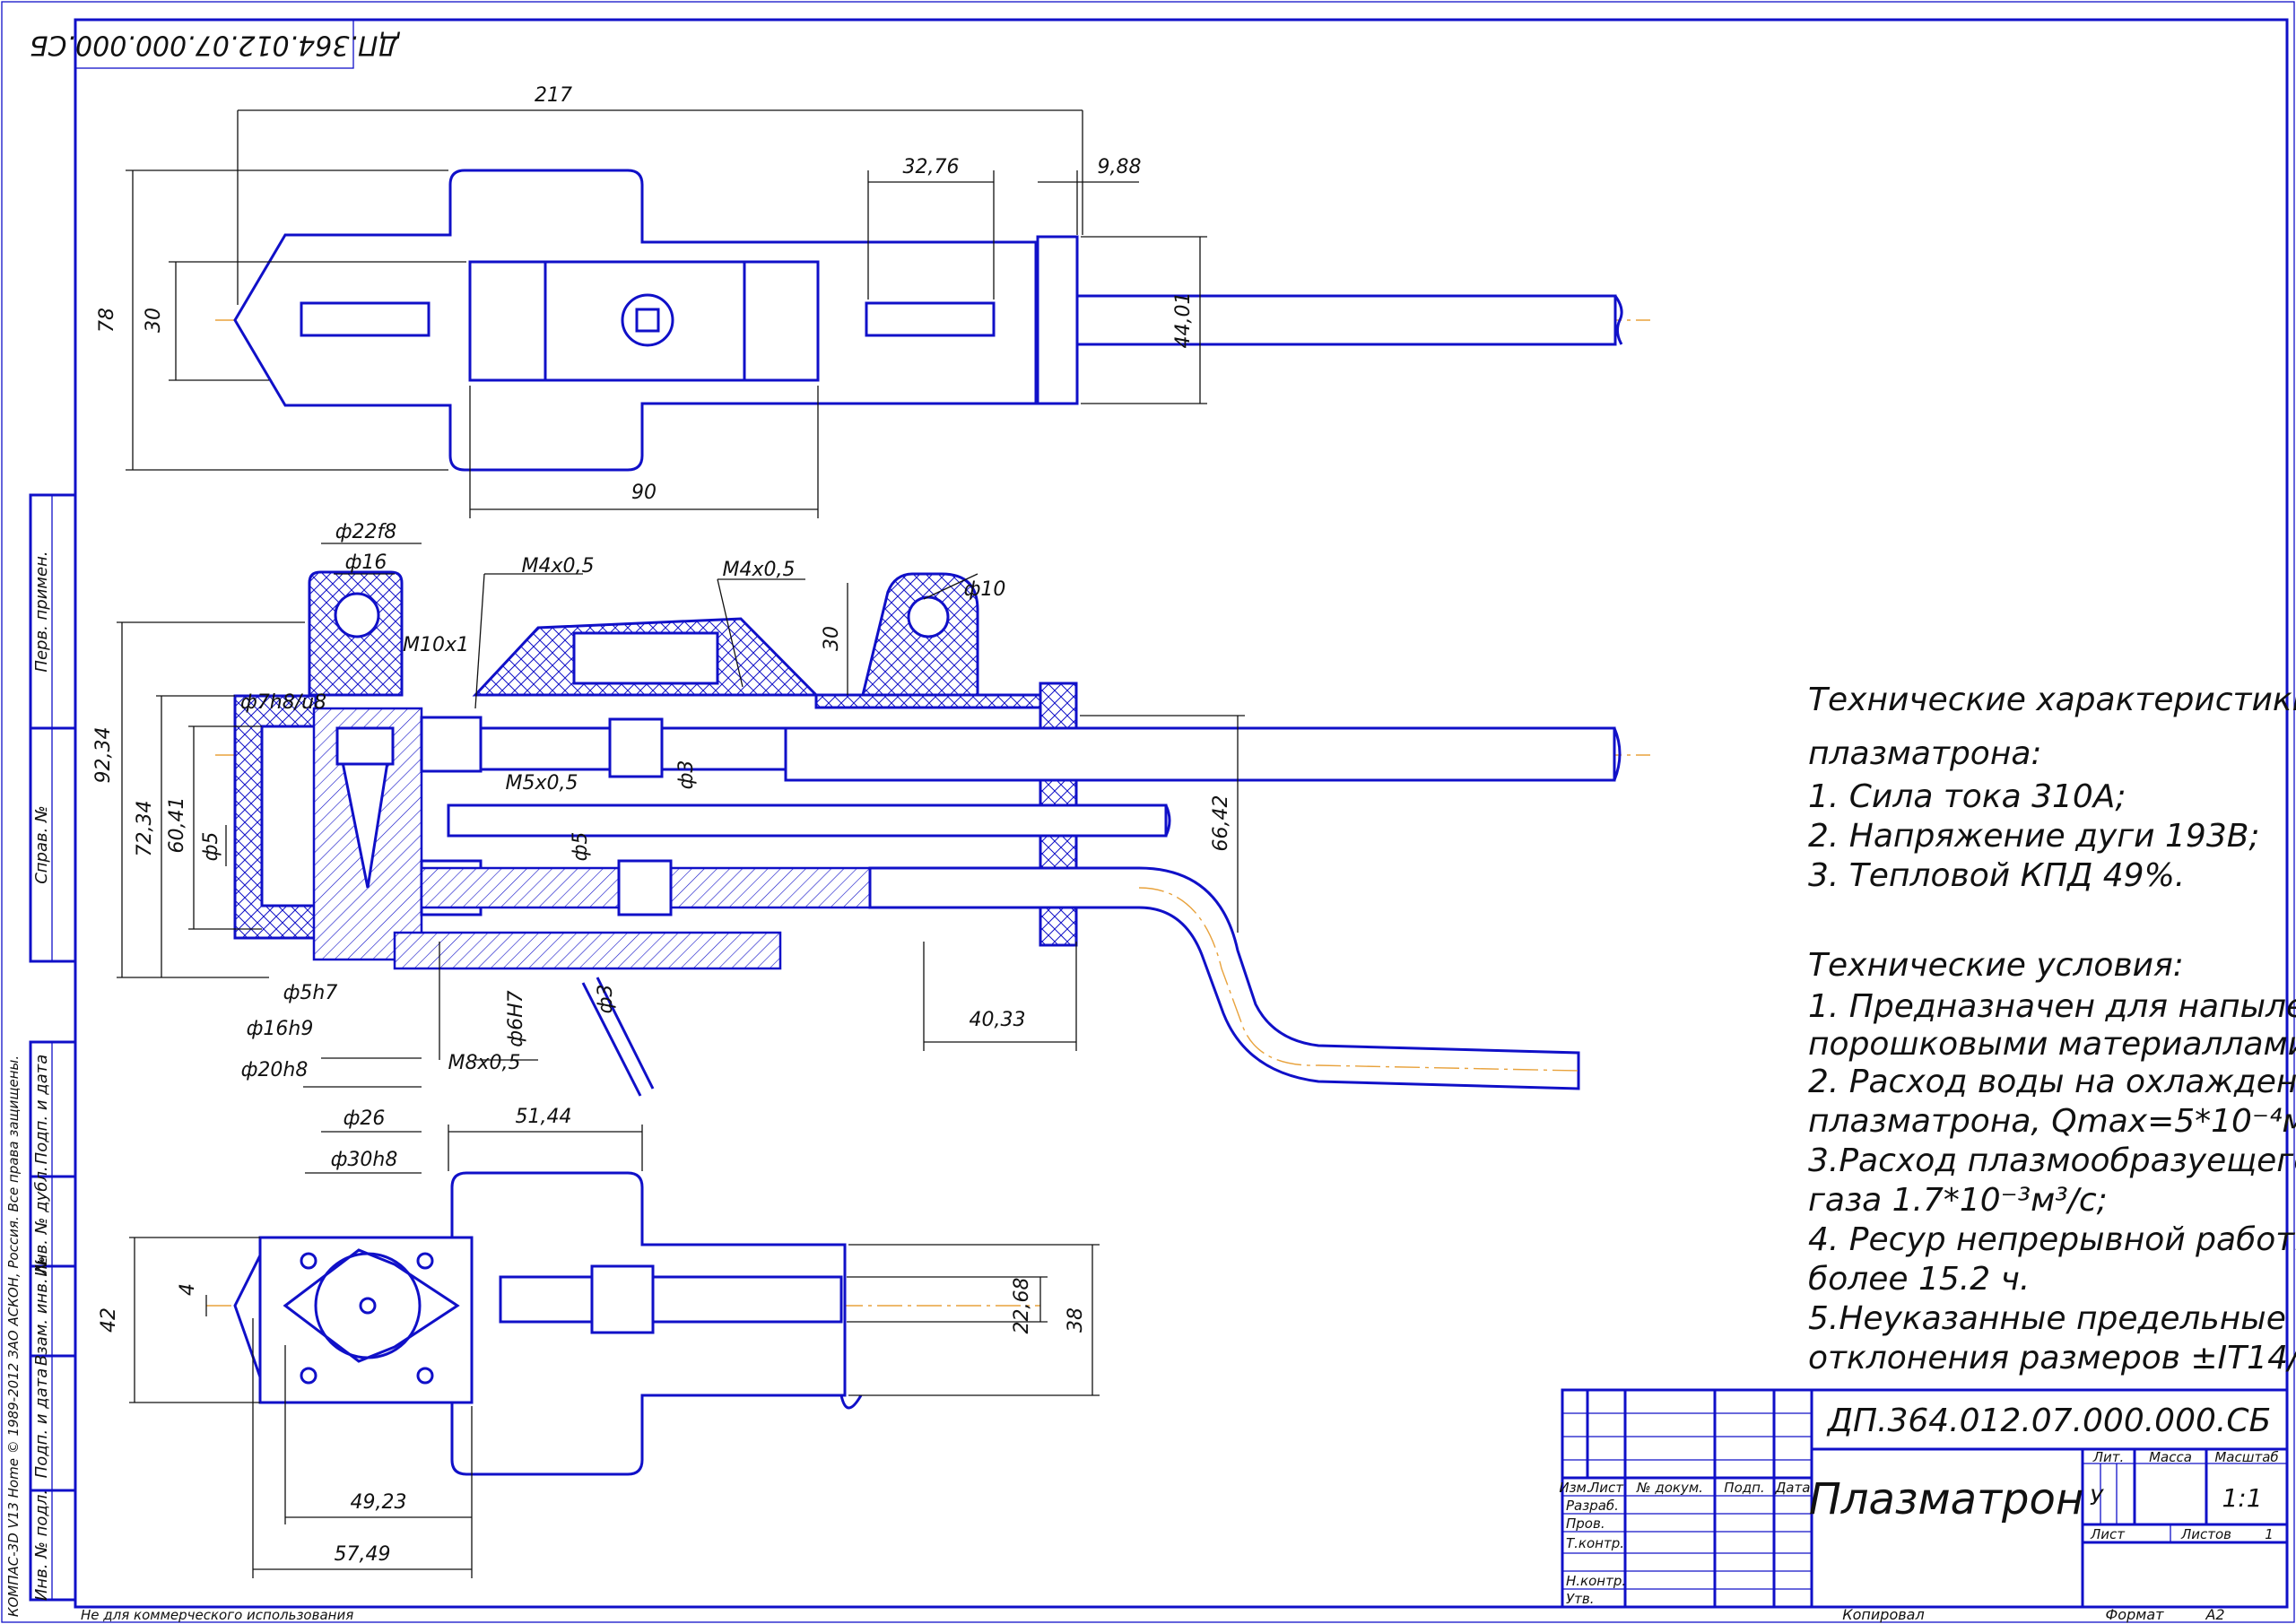 The height and width of the screenshot is (1624, 2296). What do you see at coordinates (1793, 1488) in the screenshot?
I see `tb-col-data: Дата` at bounding box center [1793, 1488].